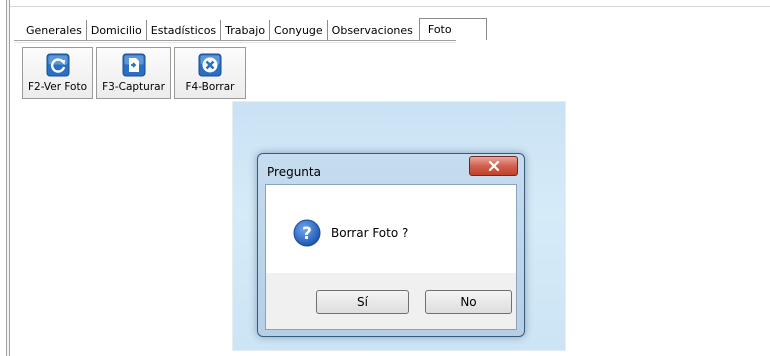 This screenshot has width=770, height=356. I want to click on dialog-message: Borrar Foto ?, so click(370, 233).